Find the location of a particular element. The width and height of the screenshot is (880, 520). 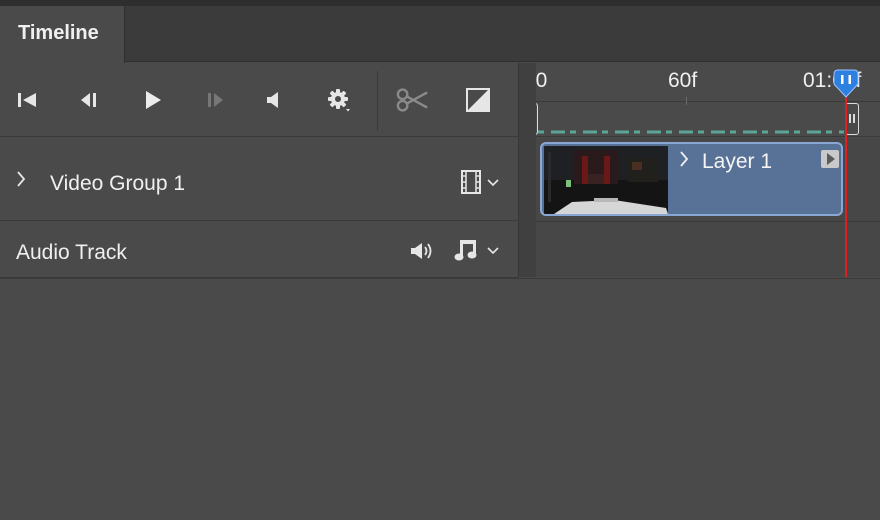

settings-gear-icon is located at coordinates (339, 100).